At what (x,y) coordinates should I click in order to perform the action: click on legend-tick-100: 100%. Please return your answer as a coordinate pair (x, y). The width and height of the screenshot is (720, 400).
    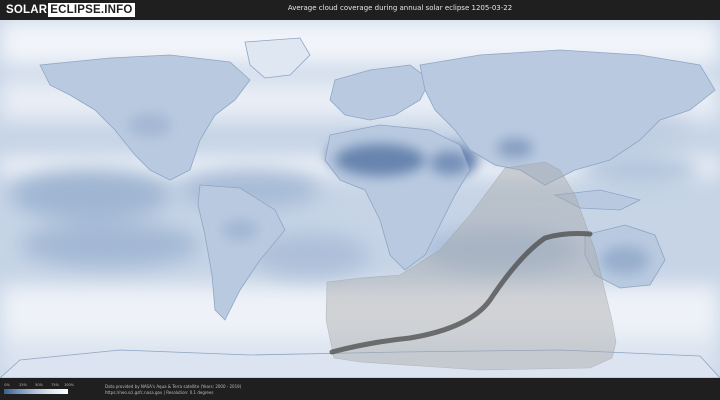
    Looking at the image, I should click on (68, 385).